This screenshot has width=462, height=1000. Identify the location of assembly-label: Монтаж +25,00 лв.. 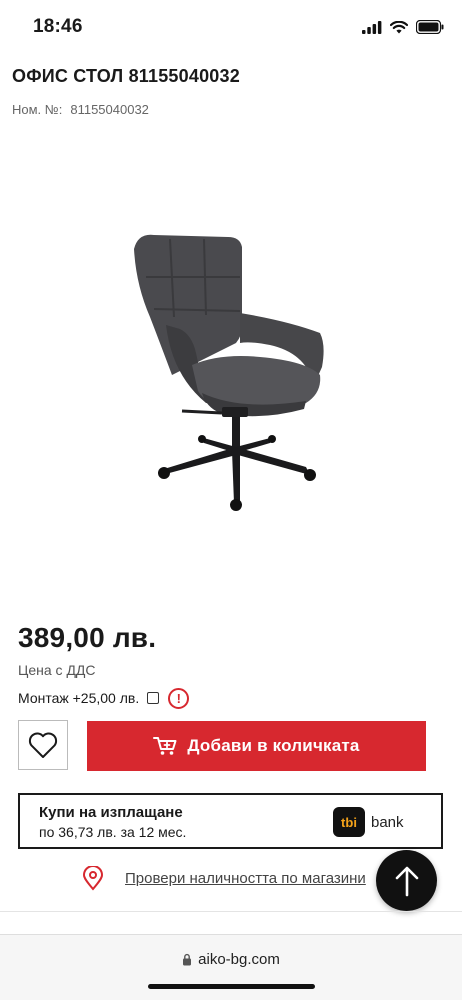
(79, 698).